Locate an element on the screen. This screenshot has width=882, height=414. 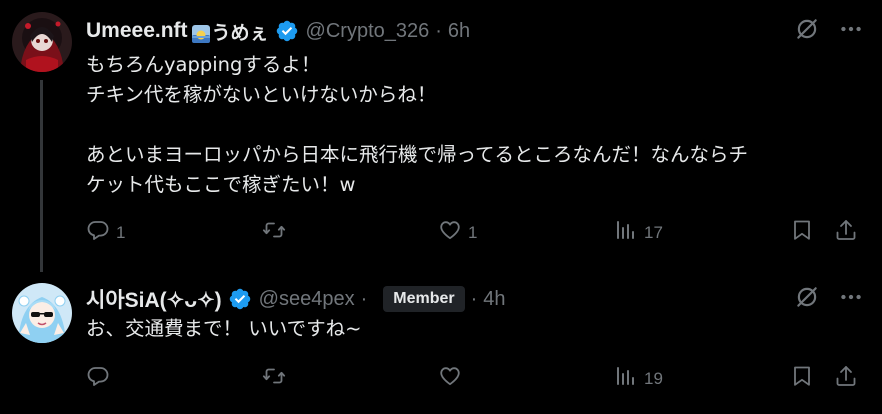
thread-line is located at coordinates (41, 176).